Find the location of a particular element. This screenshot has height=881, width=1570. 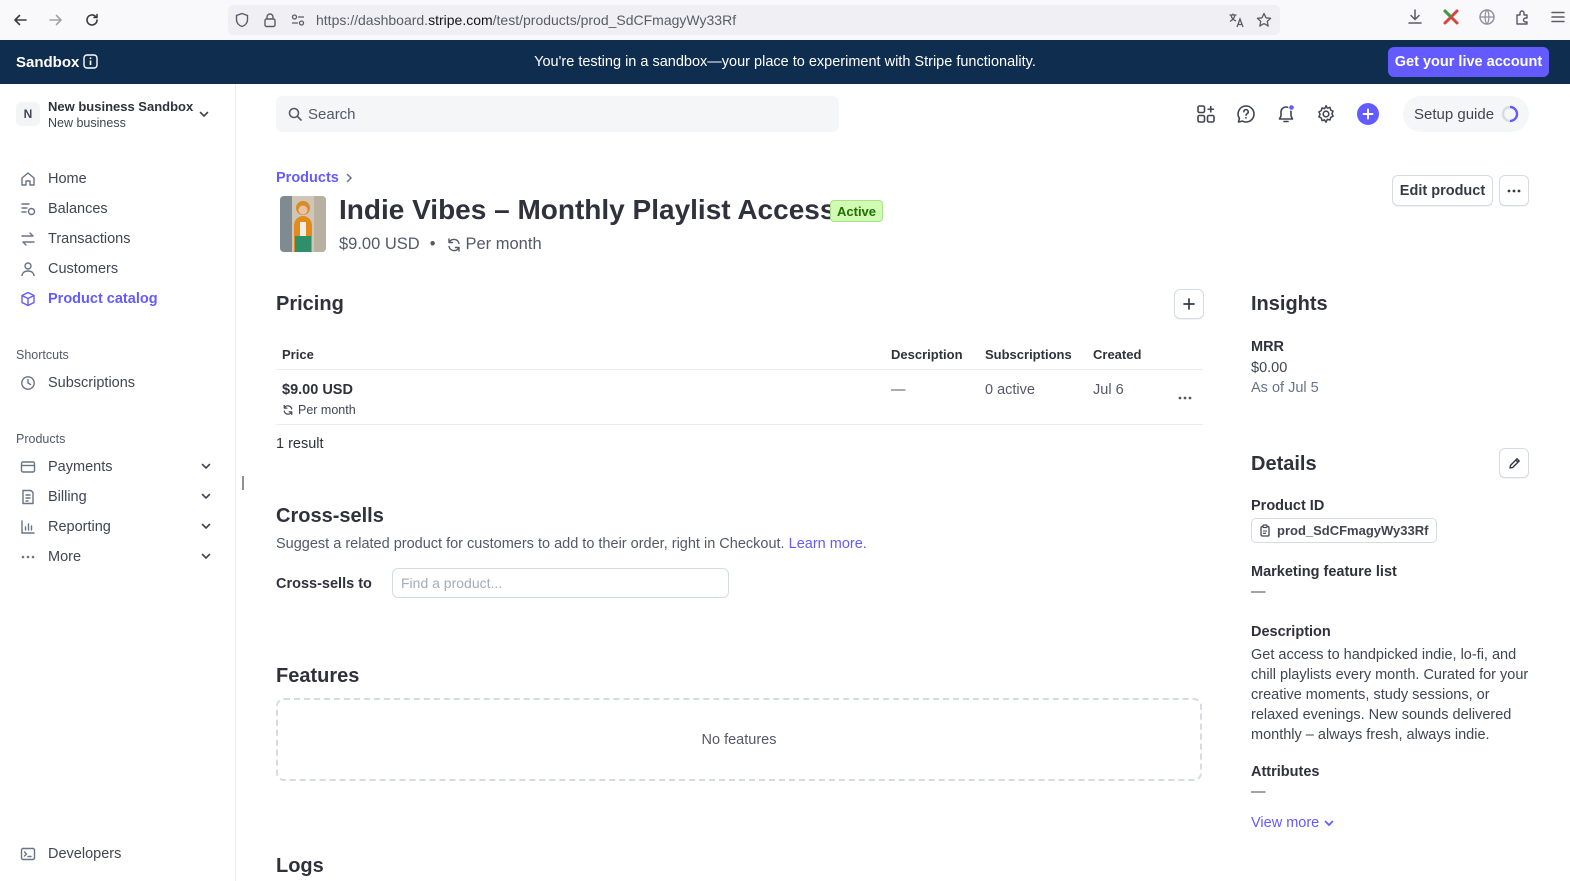

sidebar-item-product-catalog: Product catalog is located at coordinates (118, 299).